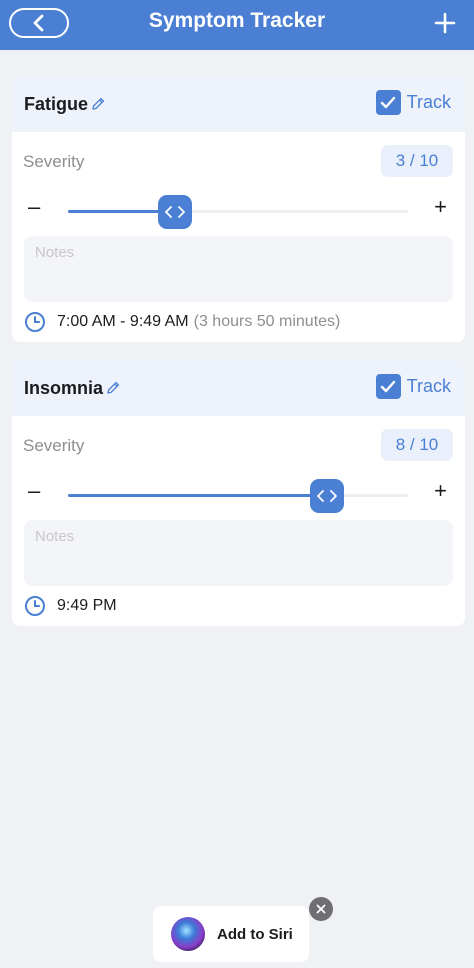  What do you see at coordinates (237, 20) in the screenshot?
I see `page-title: Symptom Tracker` at bounding box center [237, 20].